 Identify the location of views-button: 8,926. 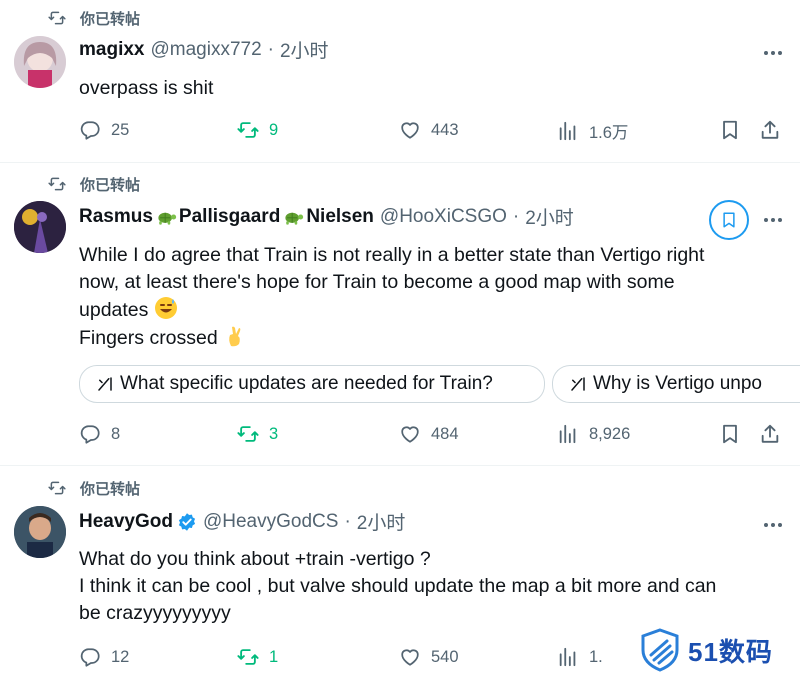
(593, 434).